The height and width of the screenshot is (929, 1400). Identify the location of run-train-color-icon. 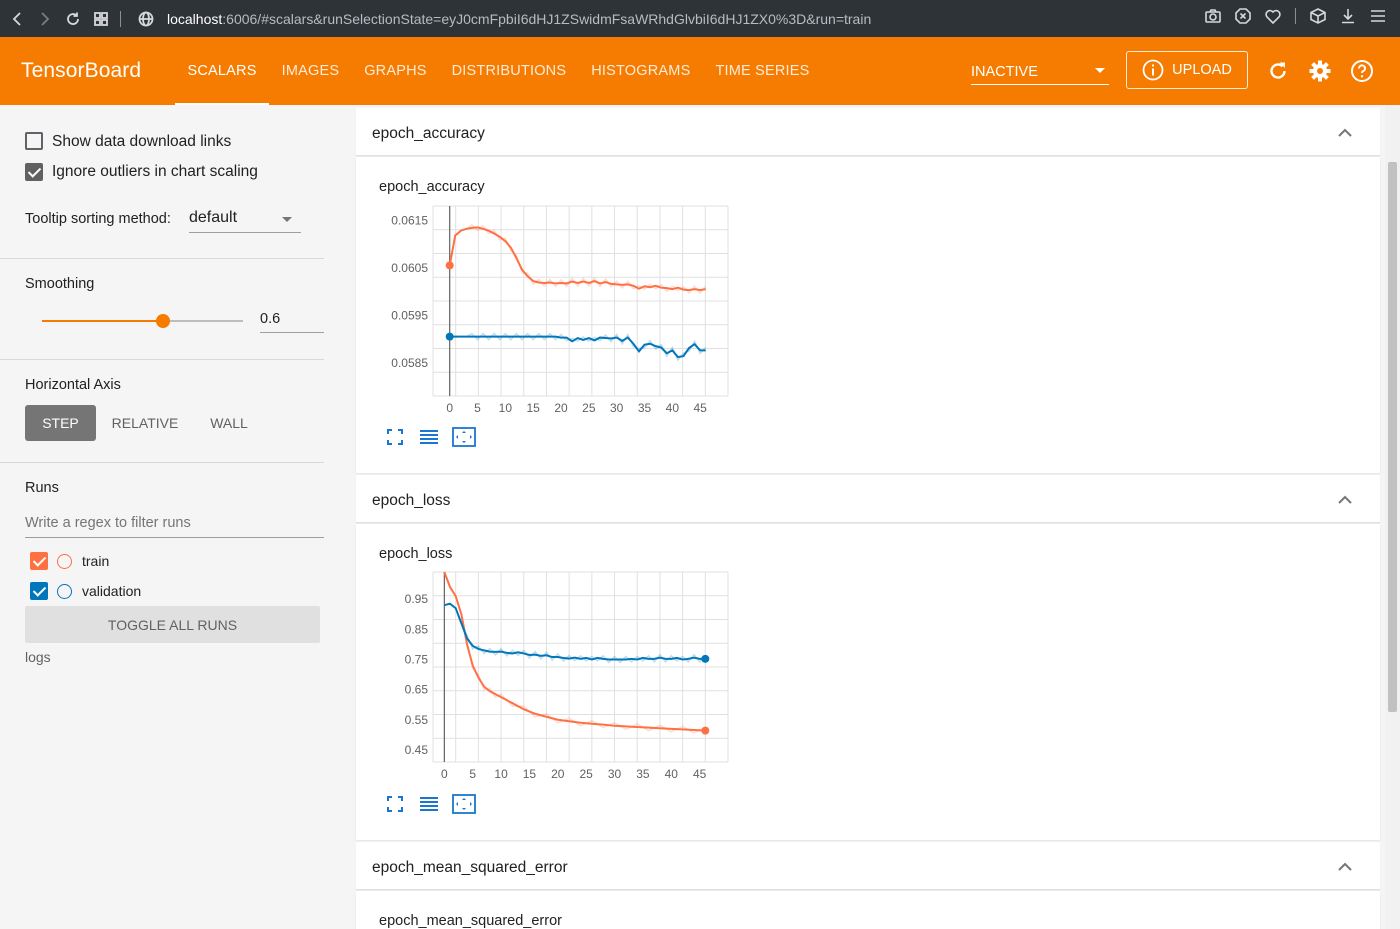
(64, 561).